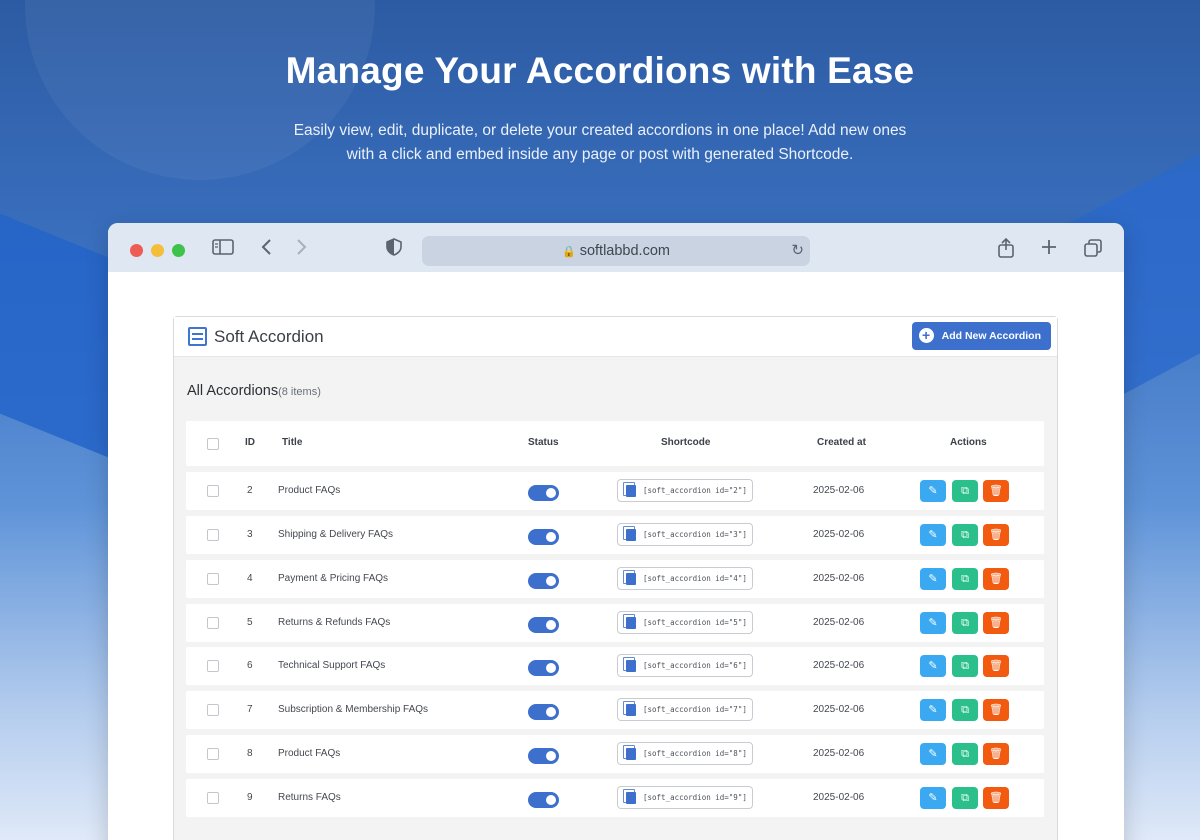  I want to click on header-title: Title, so click(292, 442).